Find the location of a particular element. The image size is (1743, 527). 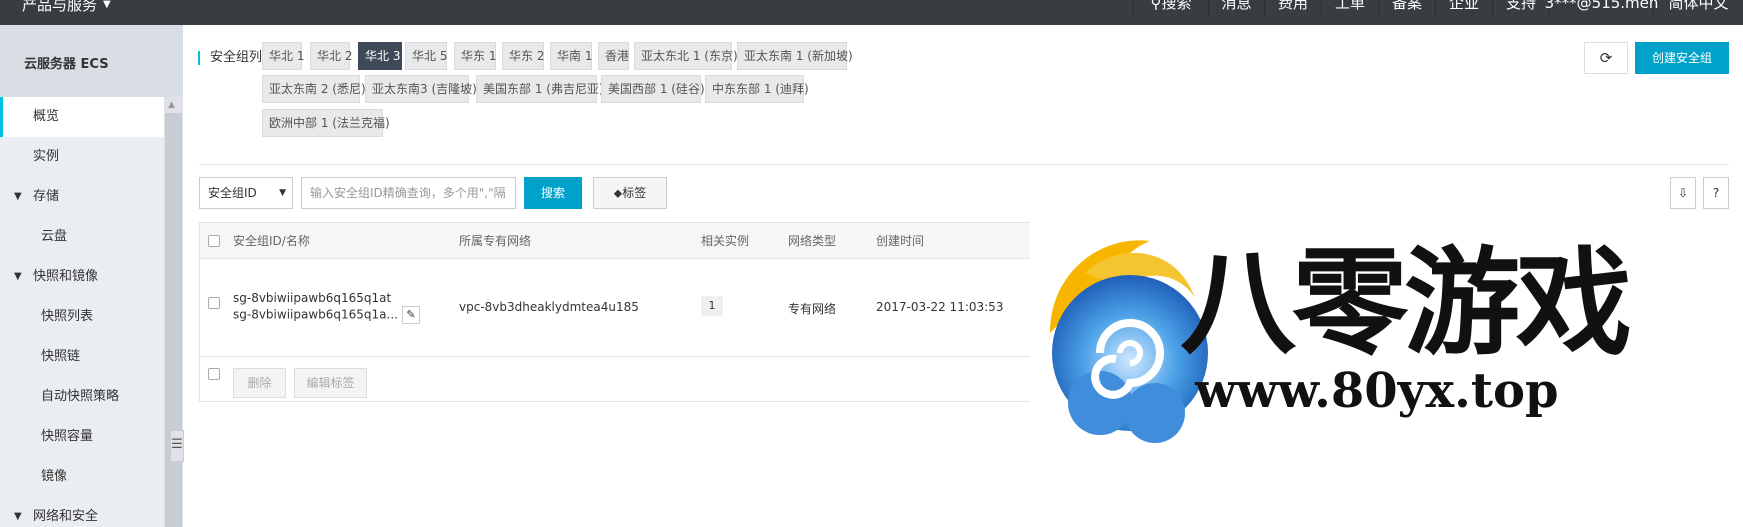

refresh-icon: ⟳ is located at coordinates (1606, 58).